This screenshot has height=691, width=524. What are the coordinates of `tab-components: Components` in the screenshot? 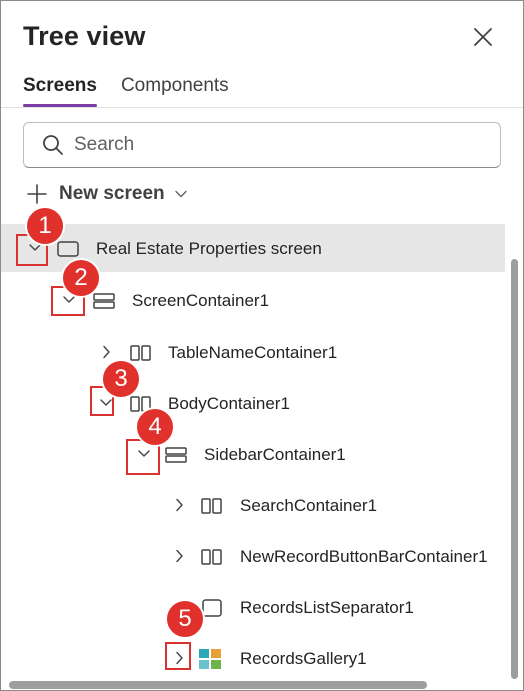 It's located at (175, 90).